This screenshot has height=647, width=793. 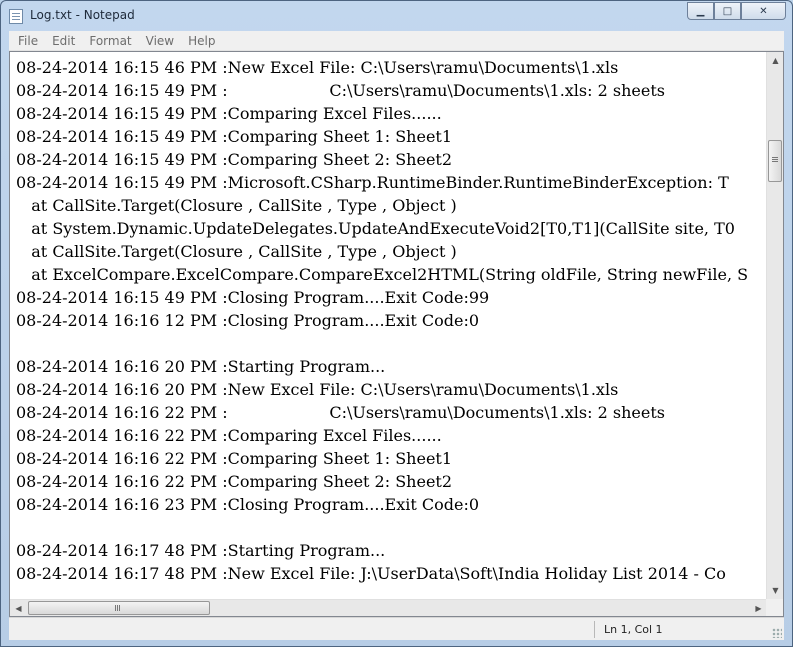 What do you see at coordinates (396, 41) in the screenshot?
I see `menu-bar: File Edit Format View Help` at bounding box center [396, 41].